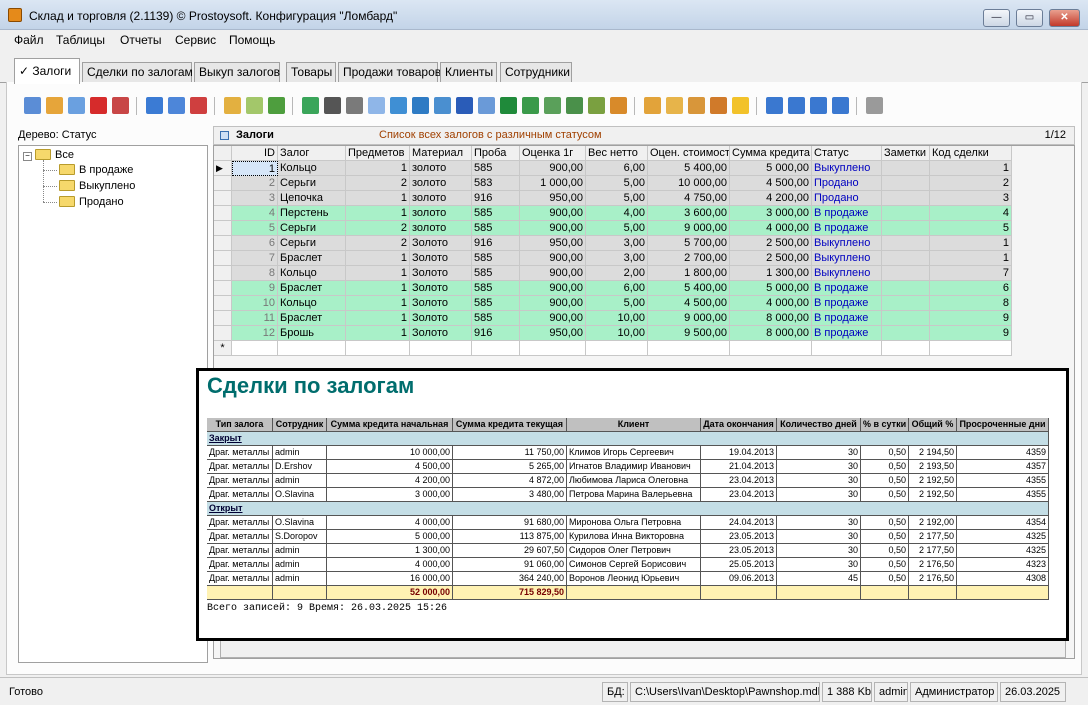  I want to click on column-header: Вес нетто, so click(617, 153).